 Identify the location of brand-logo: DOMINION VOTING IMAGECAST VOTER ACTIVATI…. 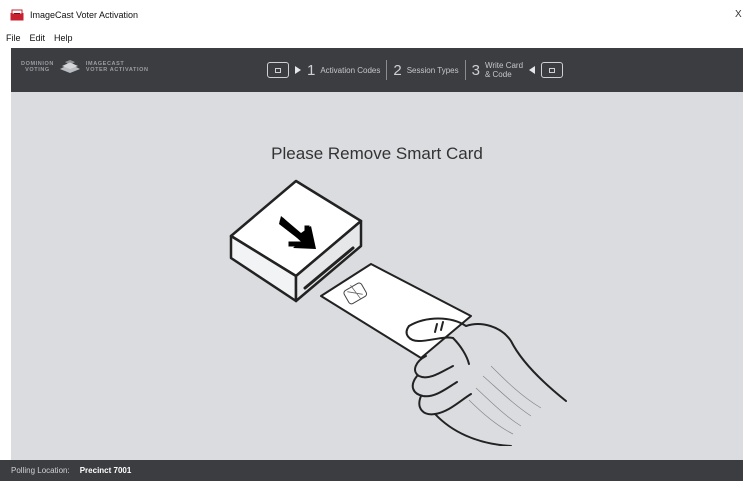
(85, 67).